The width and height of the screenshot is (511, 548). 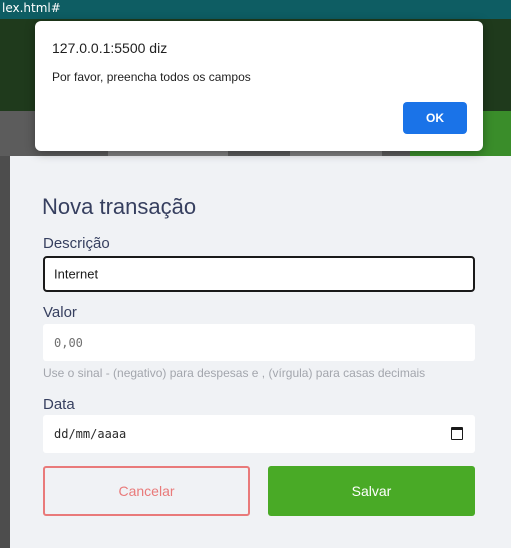 What do you see at coordinates (68, 342) in the screenshot?
I see `amount-placeholder: 0,00` at bounding box center [68, 342].